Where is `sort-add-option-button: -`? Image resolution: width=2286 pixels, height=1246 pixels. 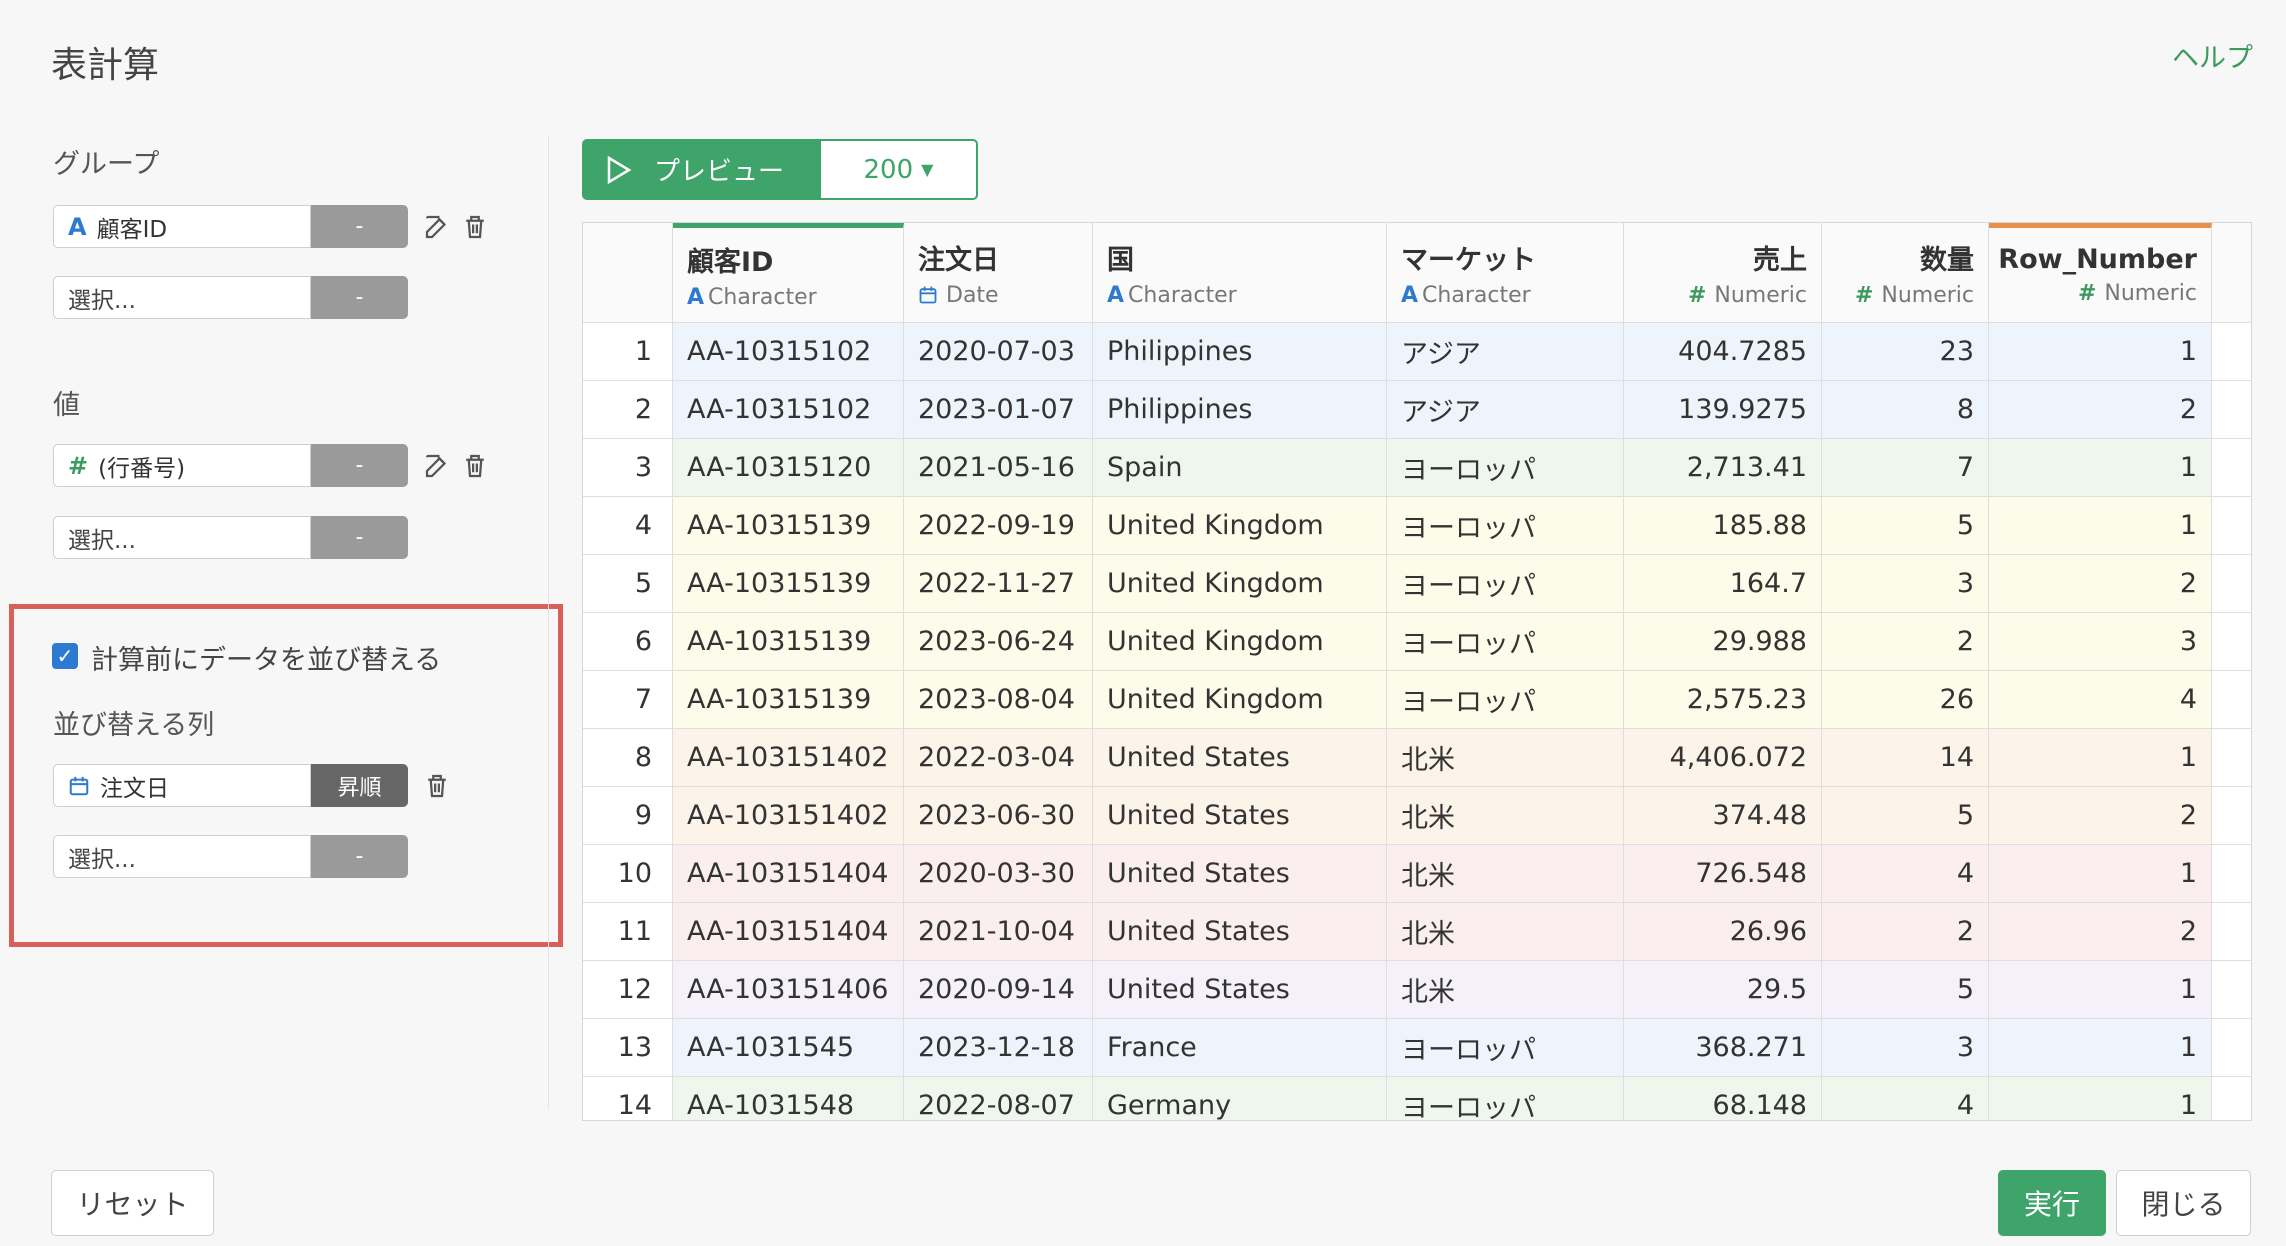
sort-add-option-button: - is located at coordinates (359, 856).